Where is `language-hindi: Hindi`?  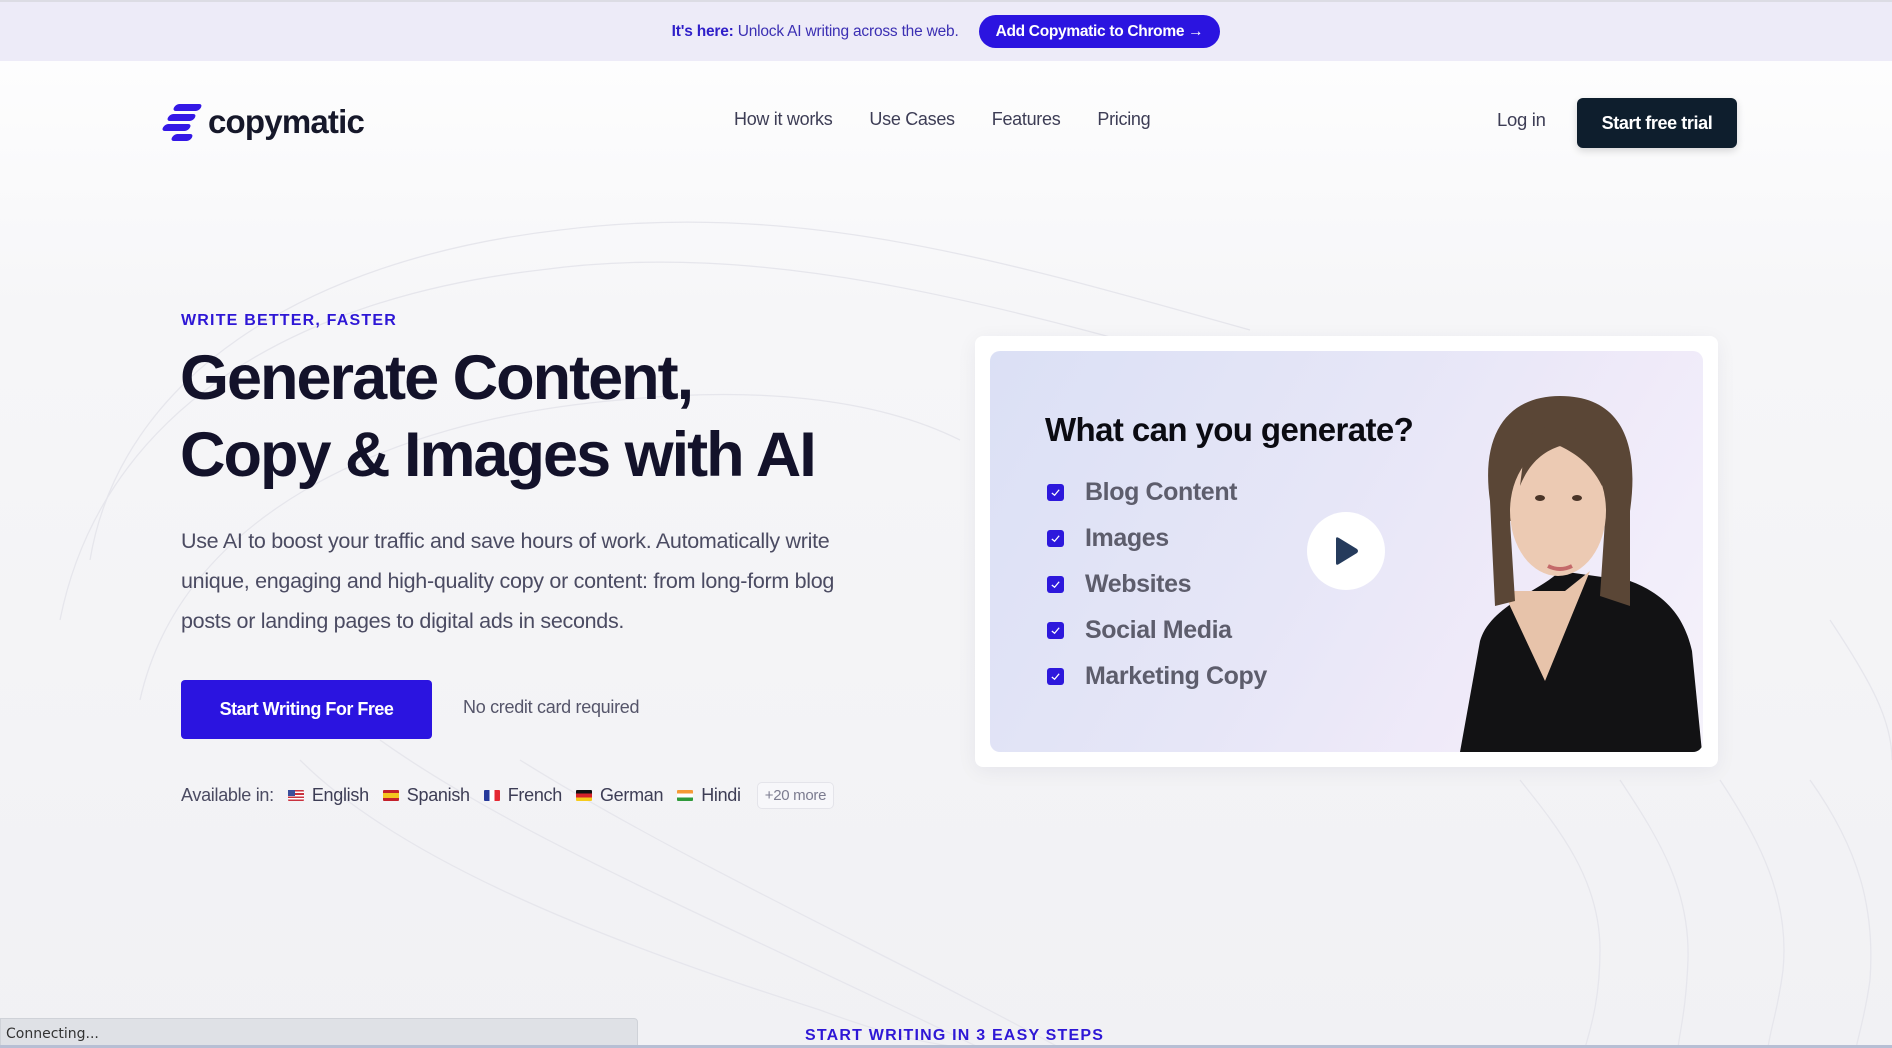 language-hindi: Hindi is located at coordinates (709, 795).